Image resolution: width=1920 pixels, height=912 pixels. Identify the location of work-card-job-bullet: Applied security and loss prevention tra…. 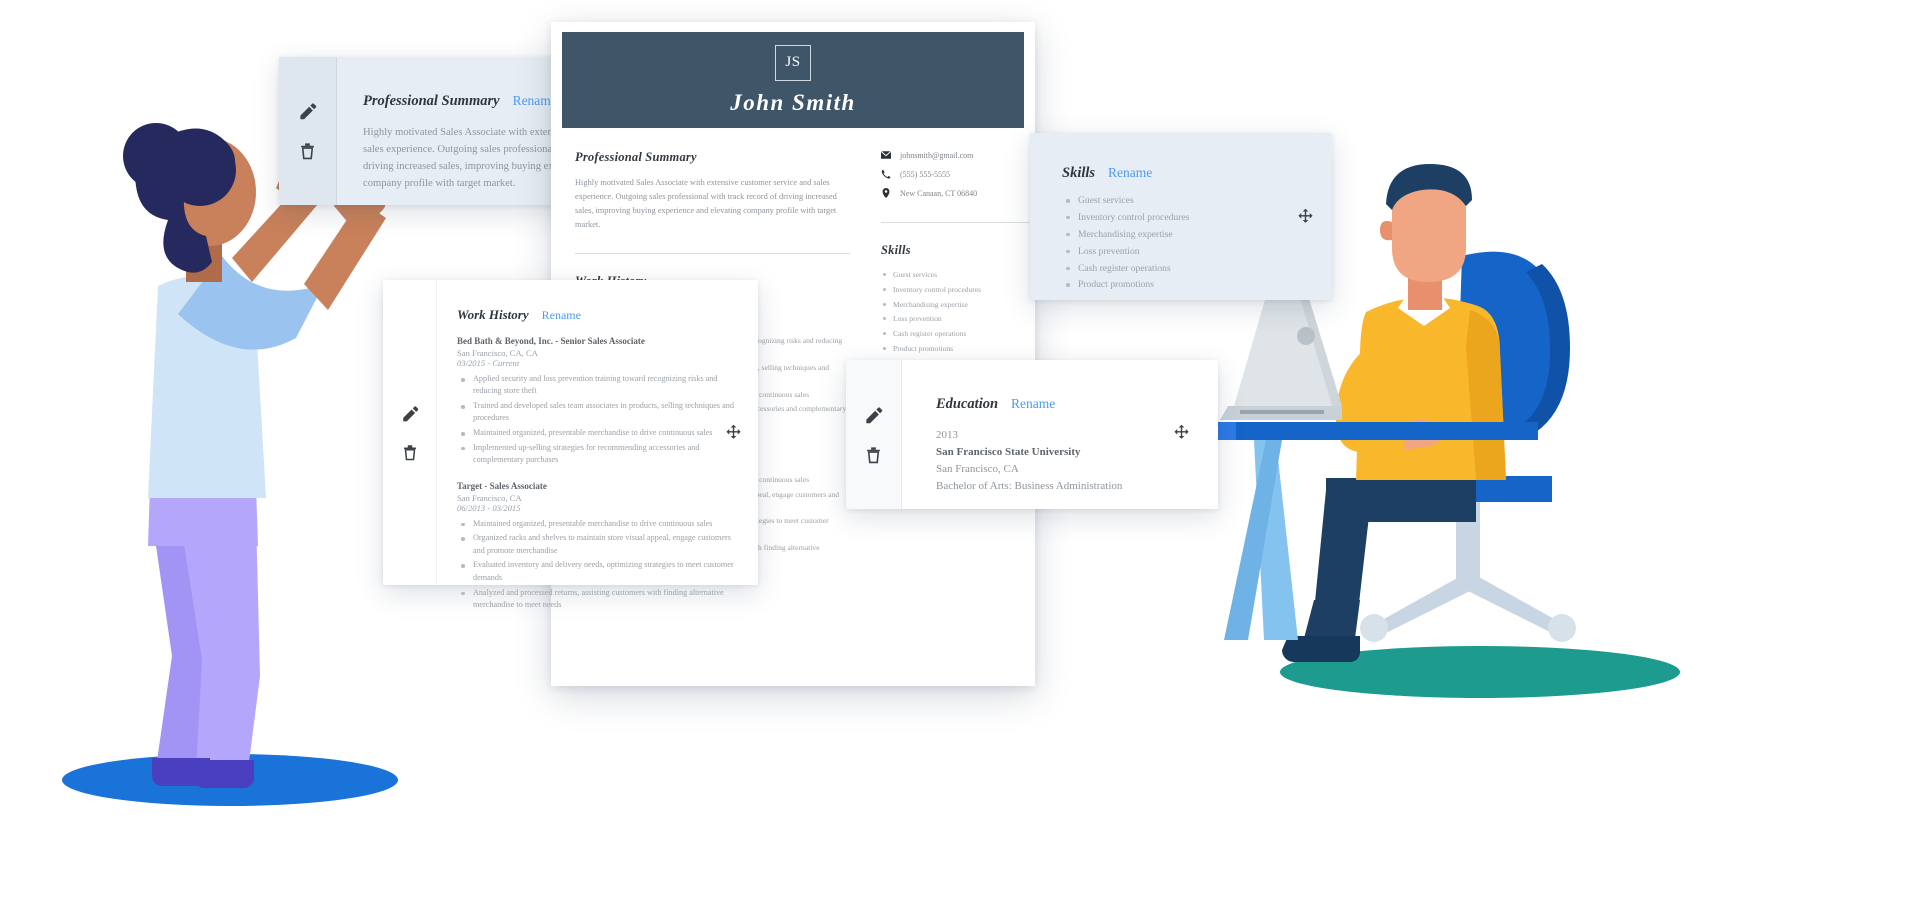
(596, 385).